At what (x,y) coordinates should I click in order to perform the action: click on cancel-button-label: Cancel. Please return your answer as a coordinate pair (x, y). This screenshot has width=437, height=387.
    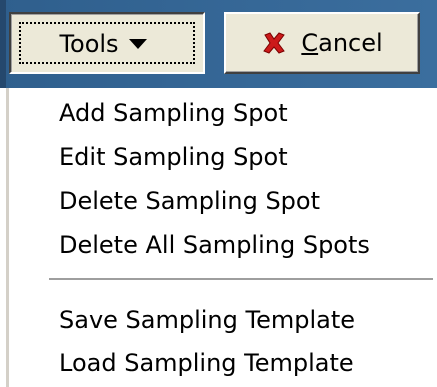
    Looking at the image, I should click on (341, 43).